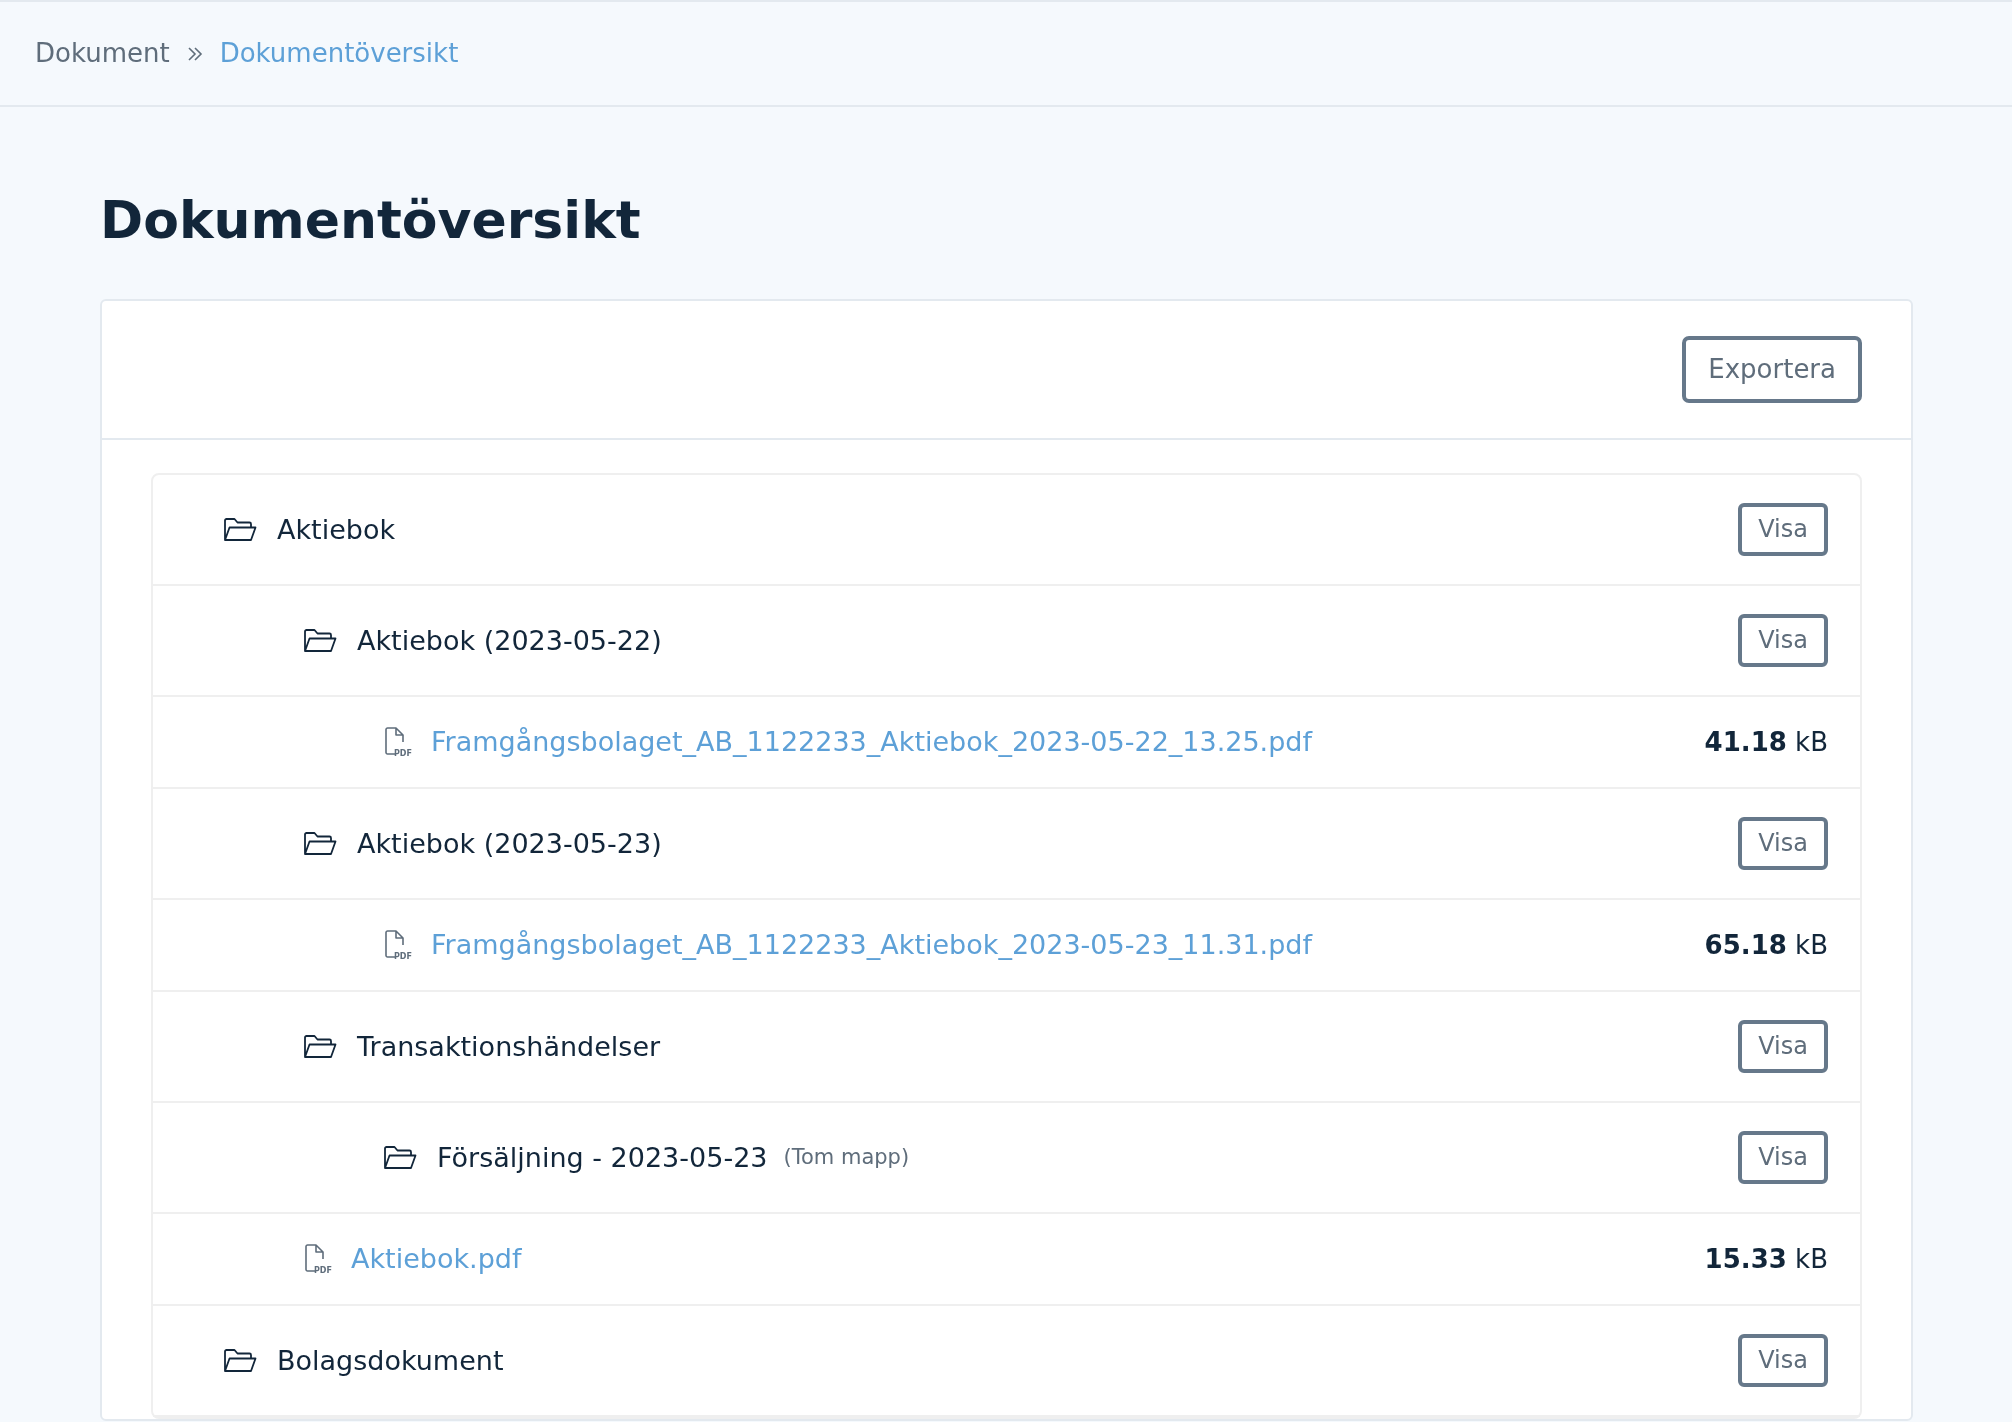 The width and height of the screenshot is (2012, 1422). What do you see at coordinates (390, 1360) in the screenshot?
I see `folder-name: Bolagsdokument` at bounding box center [390, 1360].